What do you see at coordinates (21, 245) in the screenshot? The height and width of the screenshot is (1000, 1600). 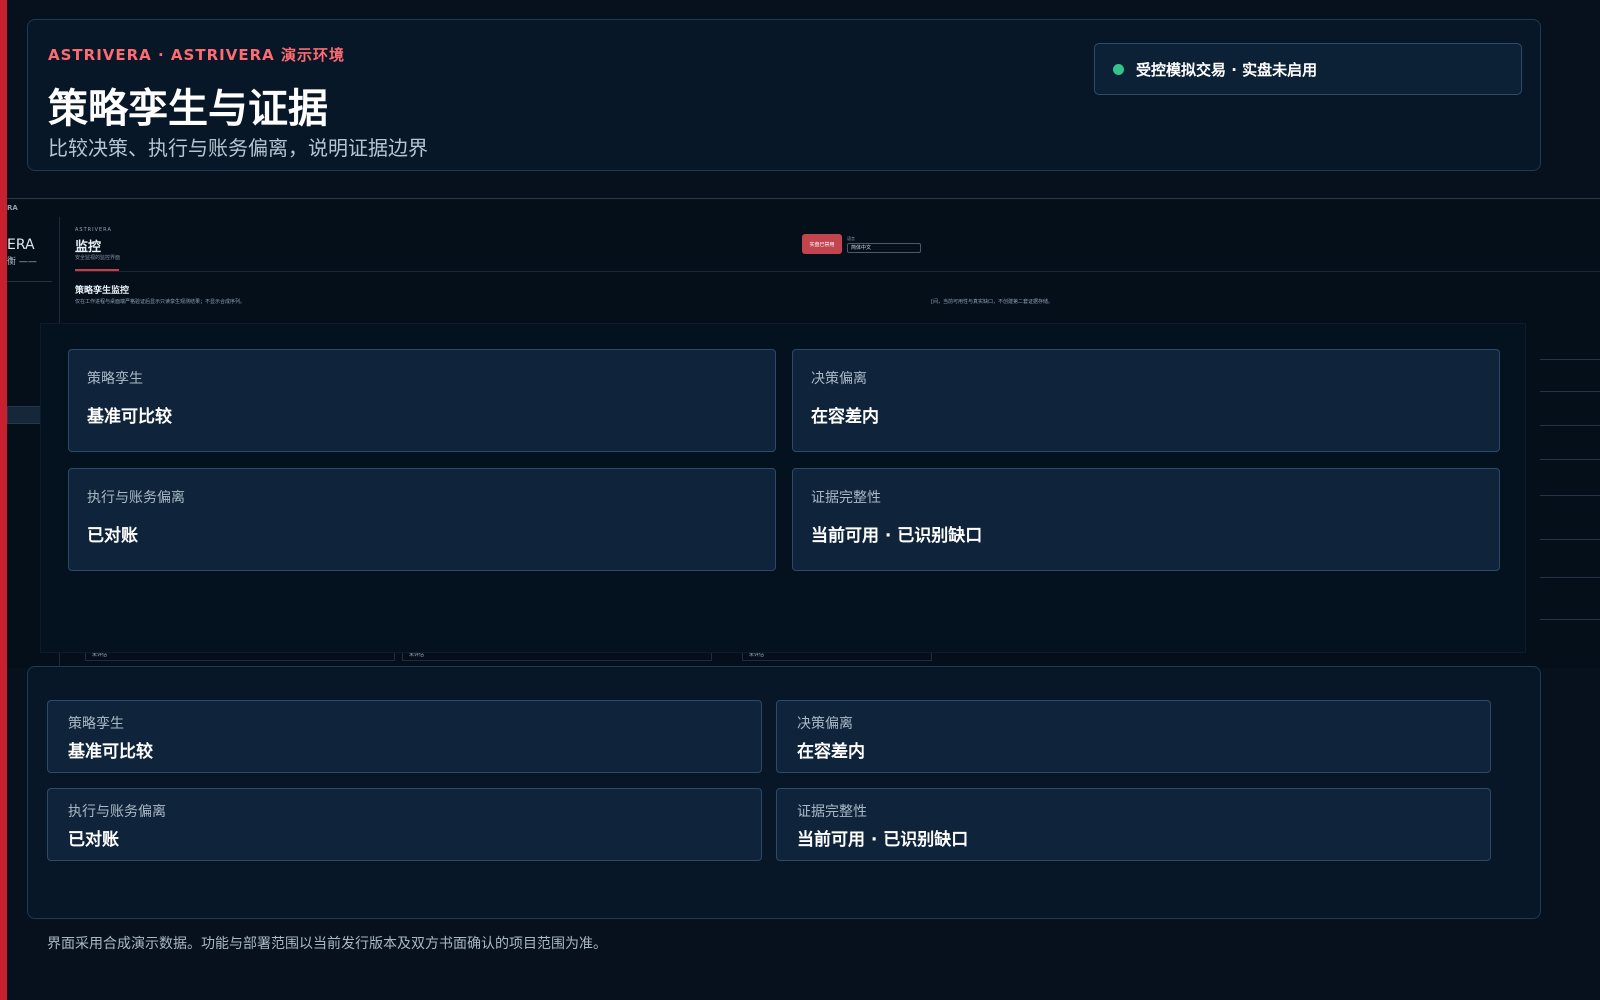 I see `bg-brand-logo: ERA` at bounding box center [21, 245].